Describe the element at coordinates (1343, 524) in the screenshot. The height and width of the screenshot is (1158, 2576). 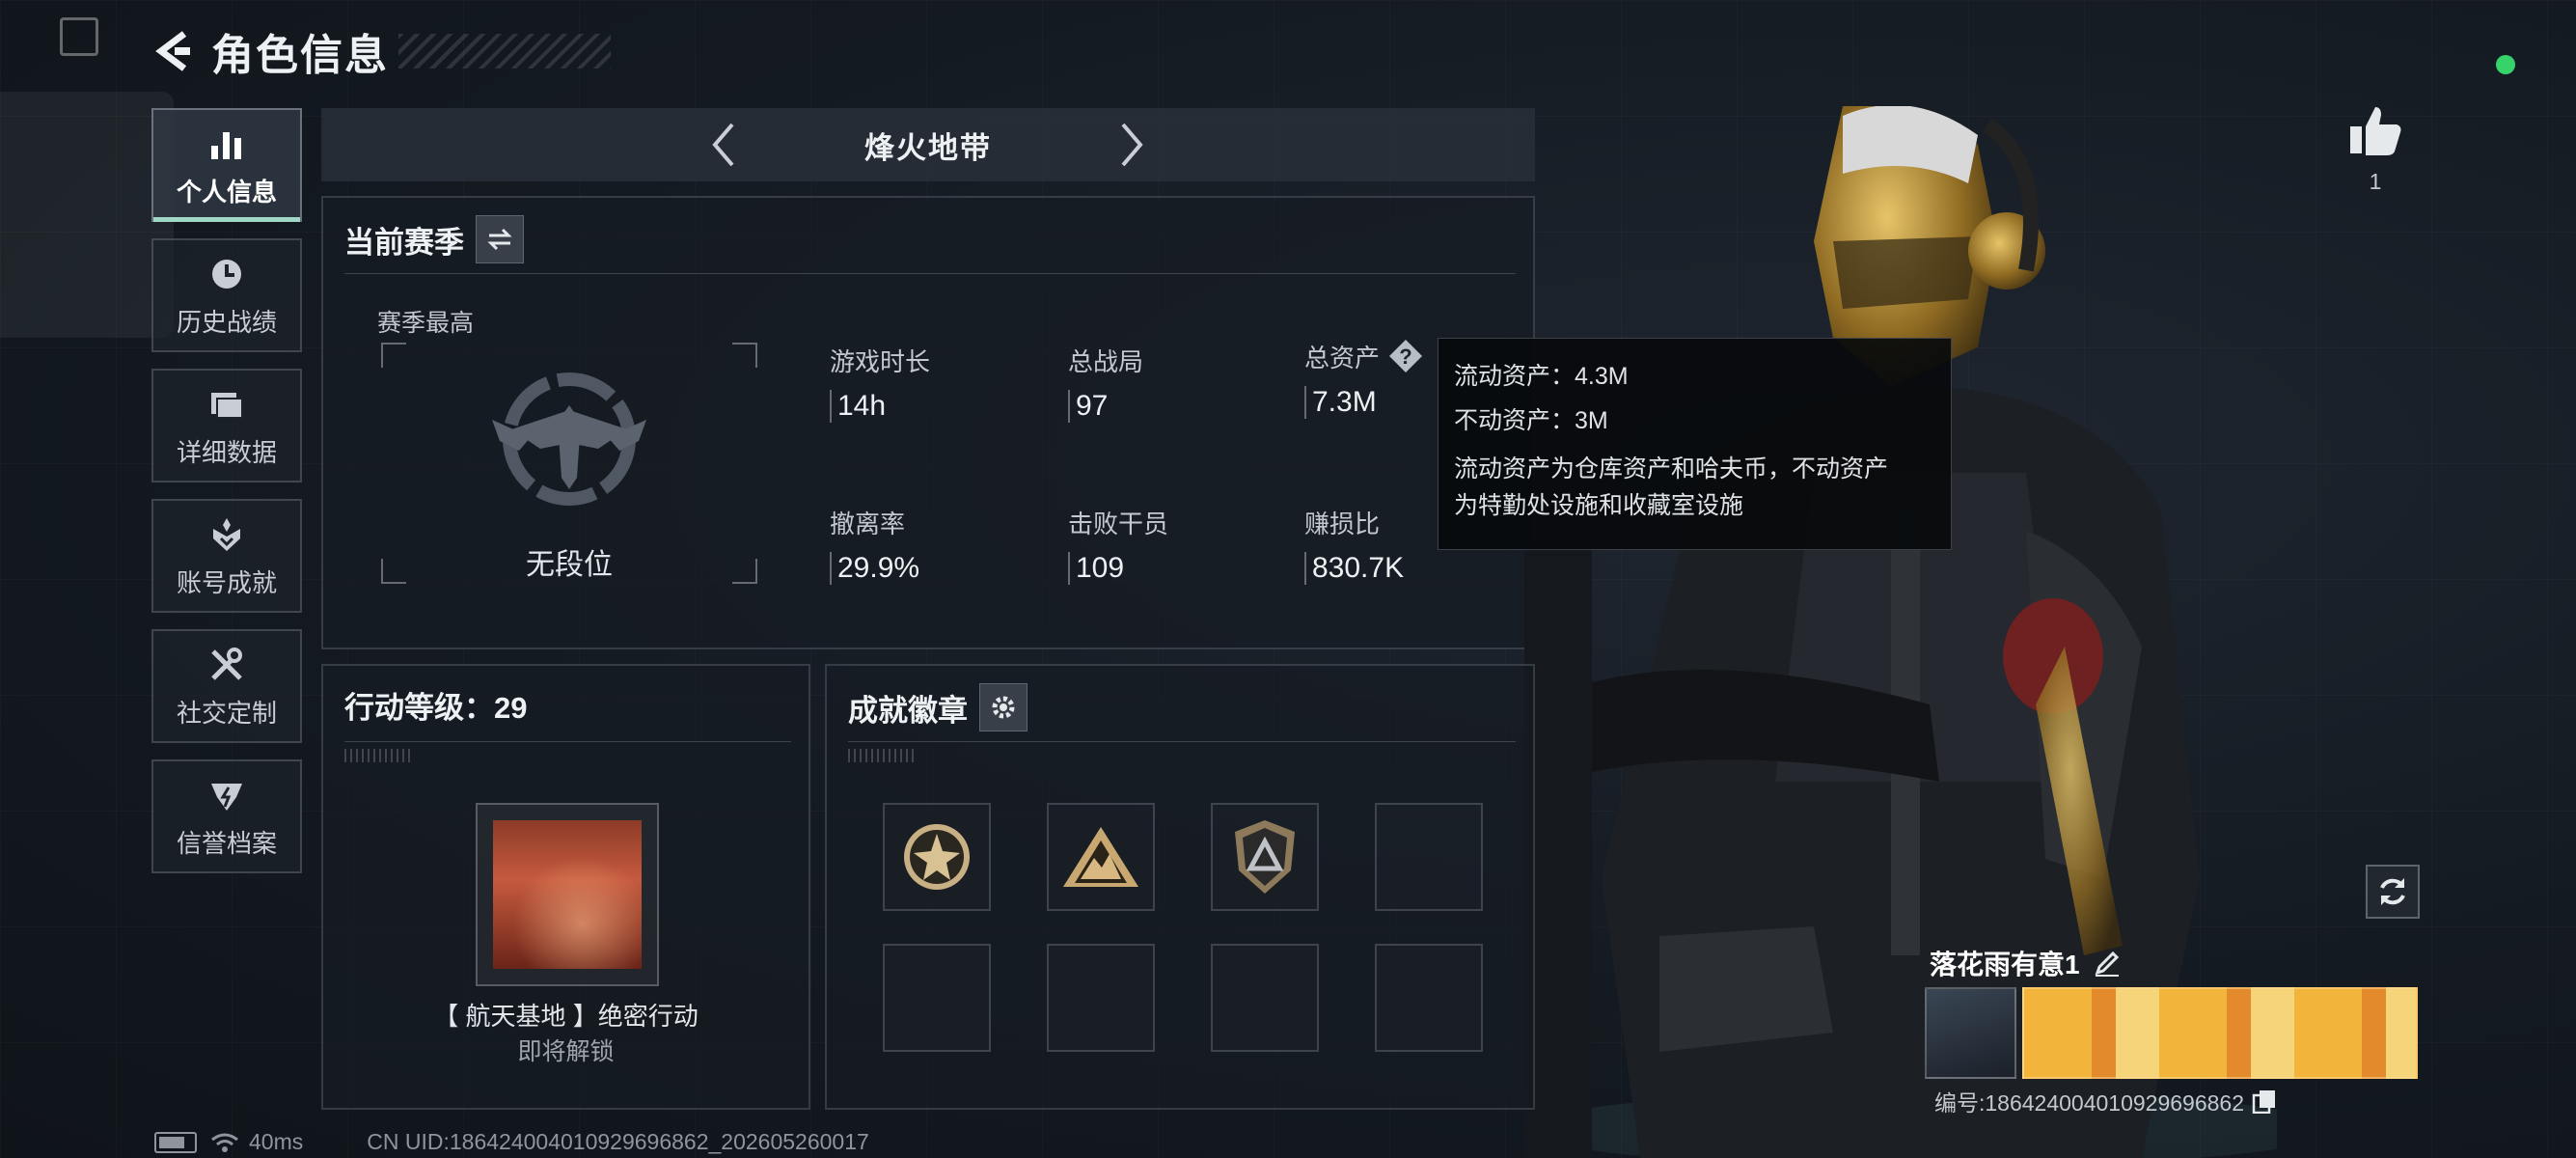
I see `stat-label: 赚损比` at that location.